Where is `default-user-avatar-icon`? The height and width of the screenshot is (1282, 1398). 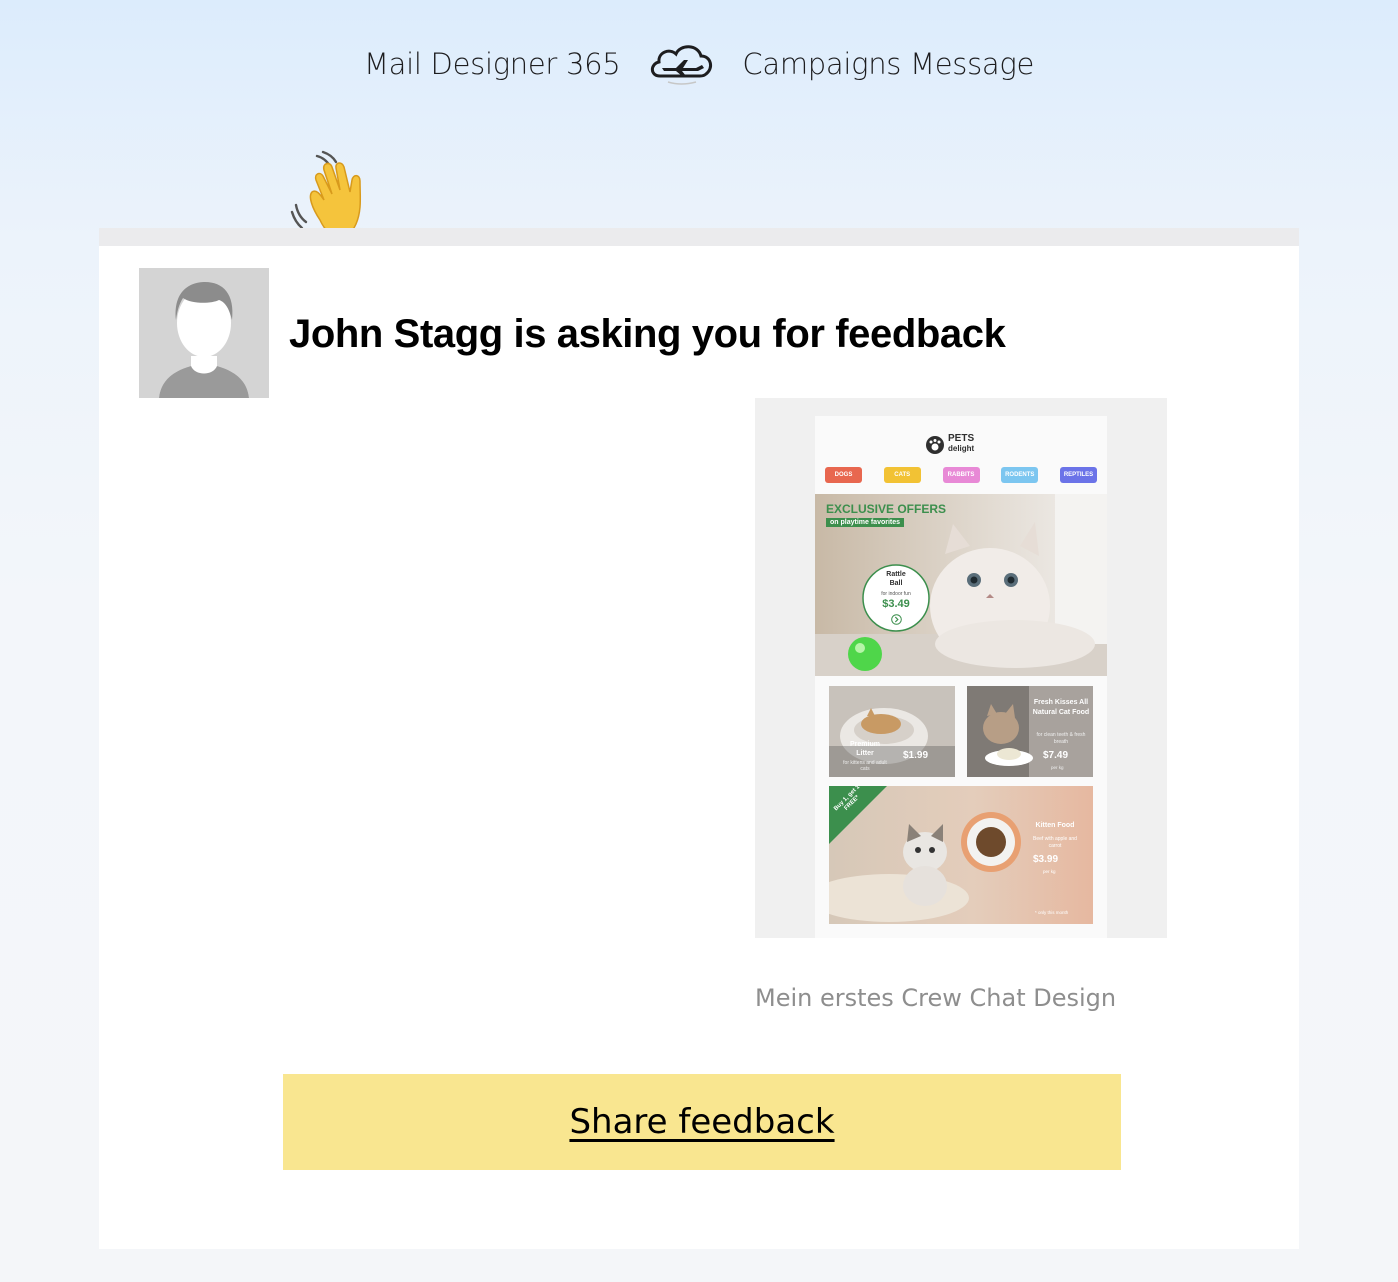 default-user-avatar-icon is located at coordinates (204, 333).